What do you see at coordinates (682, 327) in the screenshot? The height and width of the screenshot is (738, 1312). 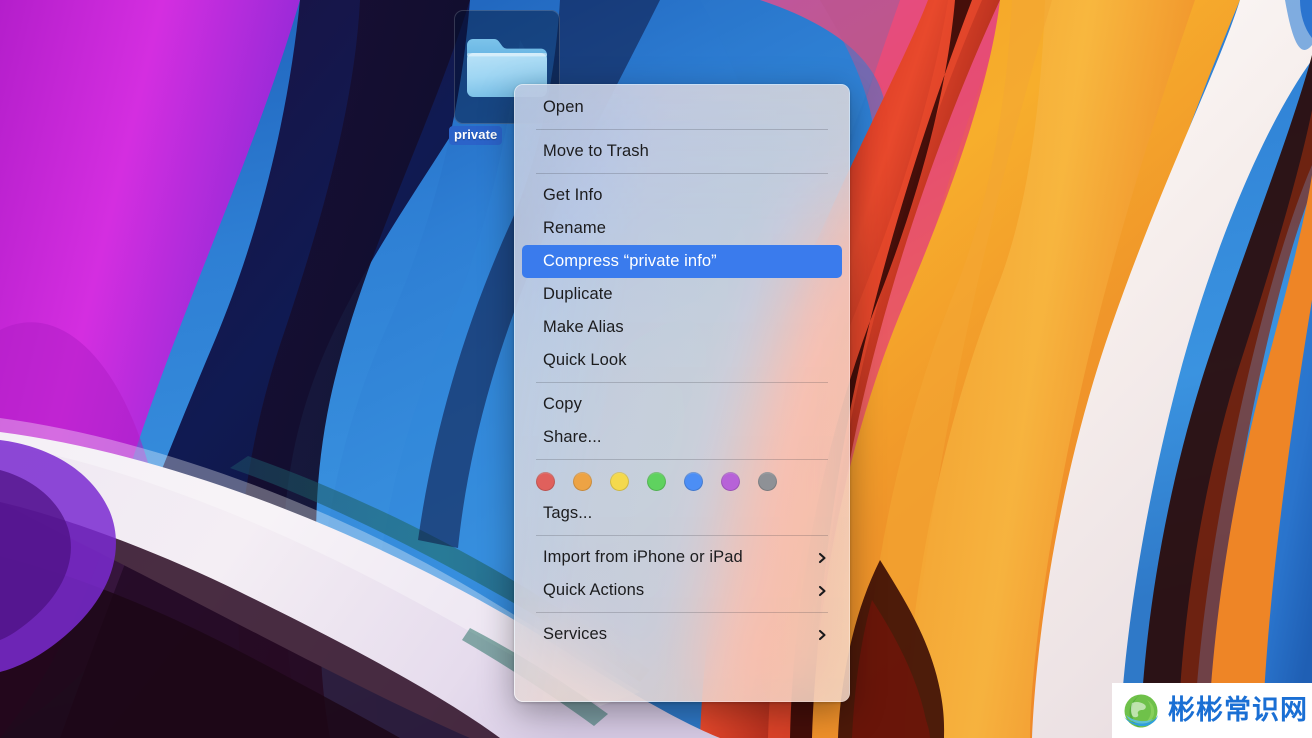 I see `menu-item-make-alias: Make Alias` at bounding box center [682, 327].